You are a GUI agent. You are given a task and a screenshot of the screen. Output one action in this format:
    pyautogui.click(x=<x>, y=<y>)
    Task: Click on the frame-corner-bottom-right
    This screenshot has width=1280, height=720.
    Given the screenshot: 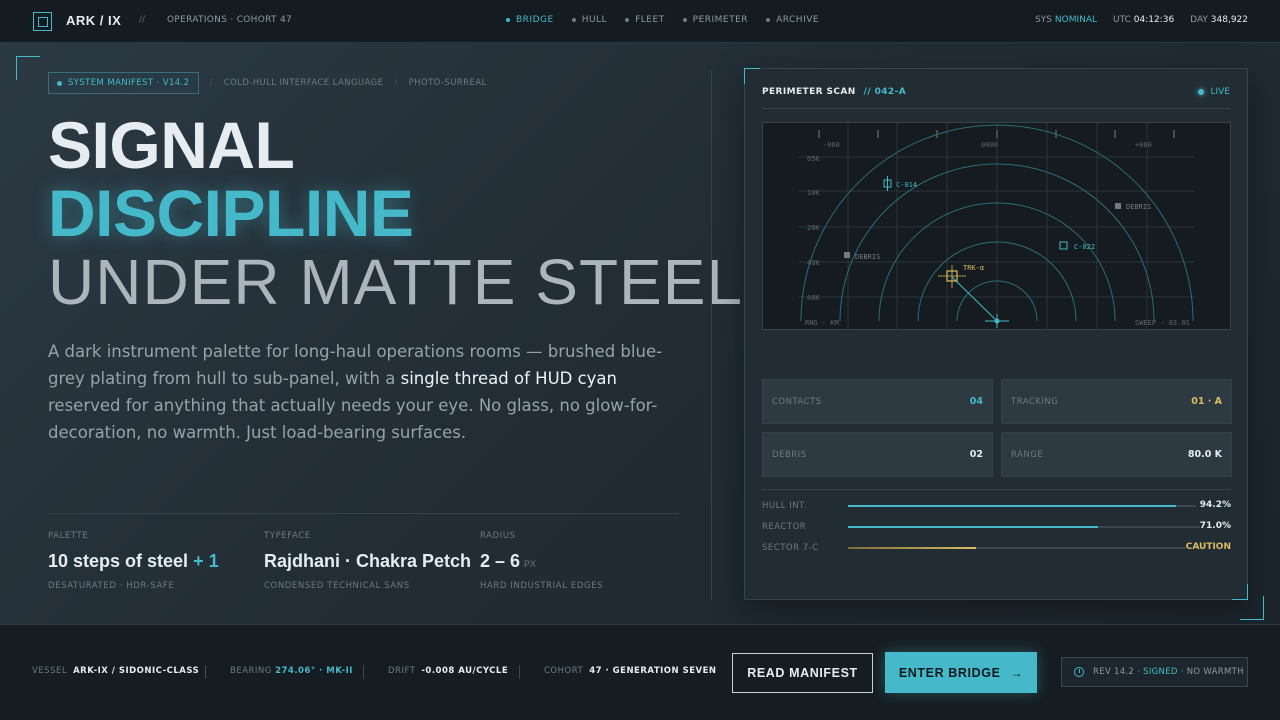 What is the action you would take?
    pyautogui.click(x=1252, y=608)
    